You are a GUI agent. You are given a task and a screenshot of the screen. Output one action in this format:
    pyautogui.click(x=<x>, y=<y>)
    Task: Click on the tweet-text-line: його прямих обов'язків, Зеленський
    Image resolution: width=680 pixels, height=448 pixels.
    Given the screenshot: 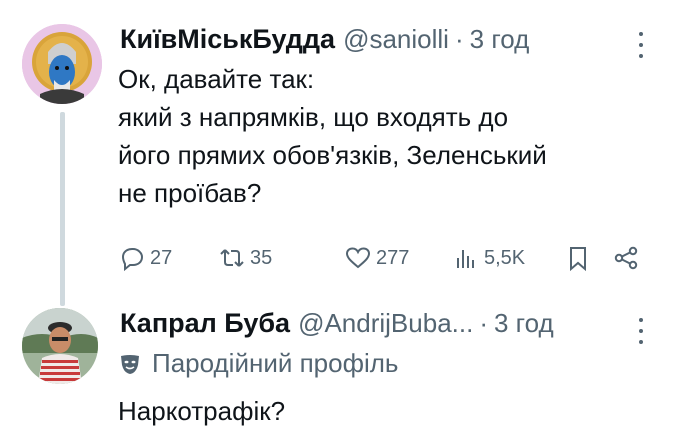 What is the action you would take?
    pyautogui.click(x=332, y=155)
    